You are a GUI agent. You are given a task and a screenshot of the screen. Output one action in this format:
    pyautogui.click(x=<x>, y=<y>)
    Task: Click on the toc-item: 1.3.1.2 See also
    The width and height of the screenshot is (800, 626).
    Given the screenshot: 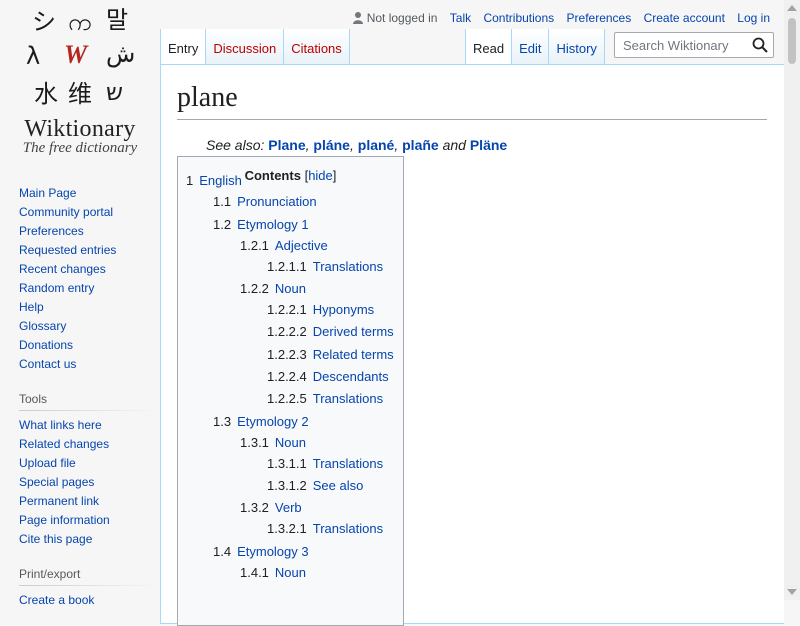 What is the action you would take?
    pyautogui.click(x=315, y=485)
    